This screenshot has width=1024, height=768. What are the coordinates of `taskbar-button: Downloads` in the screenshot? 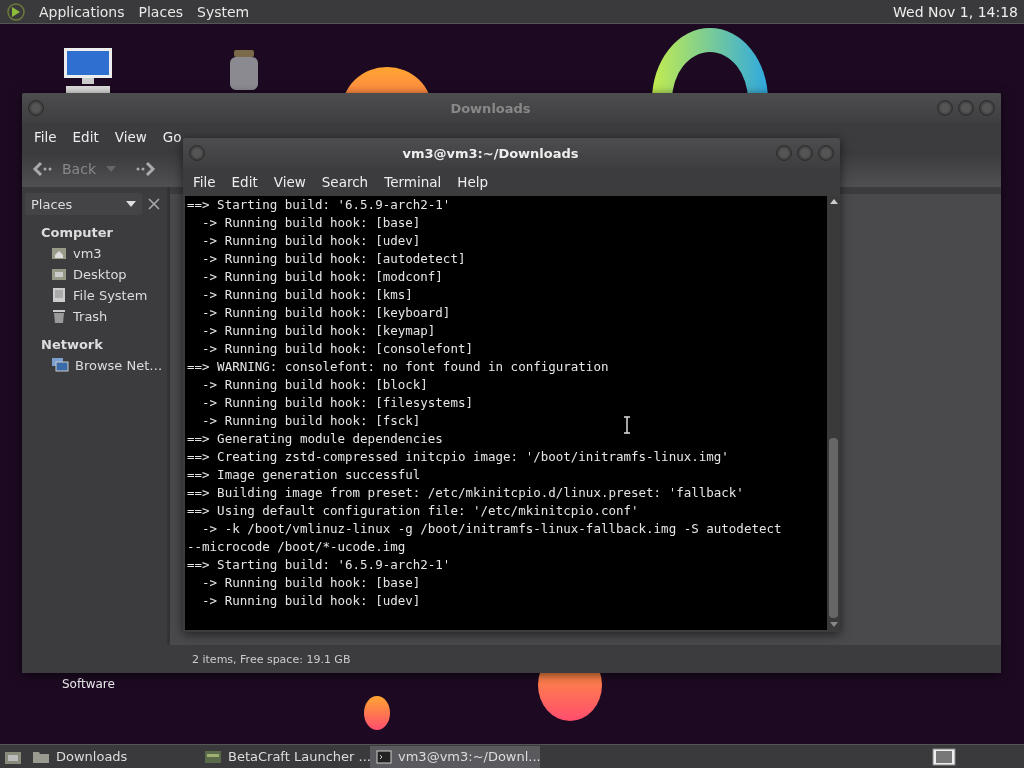 It's located at (110, 756).